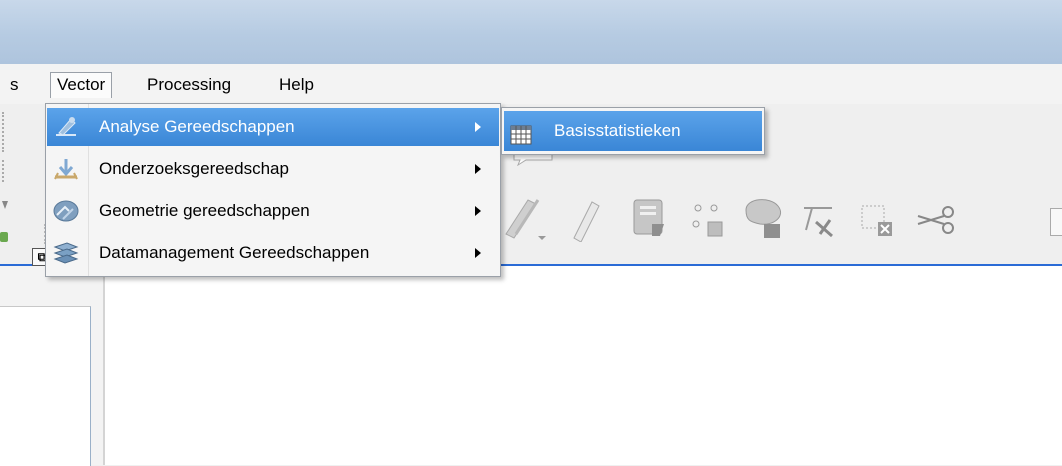 This screenshot has width=1062, height=466. Describe the element at coordinates (531, 32) in the screenshot. I see `window-title-bar` at that location.